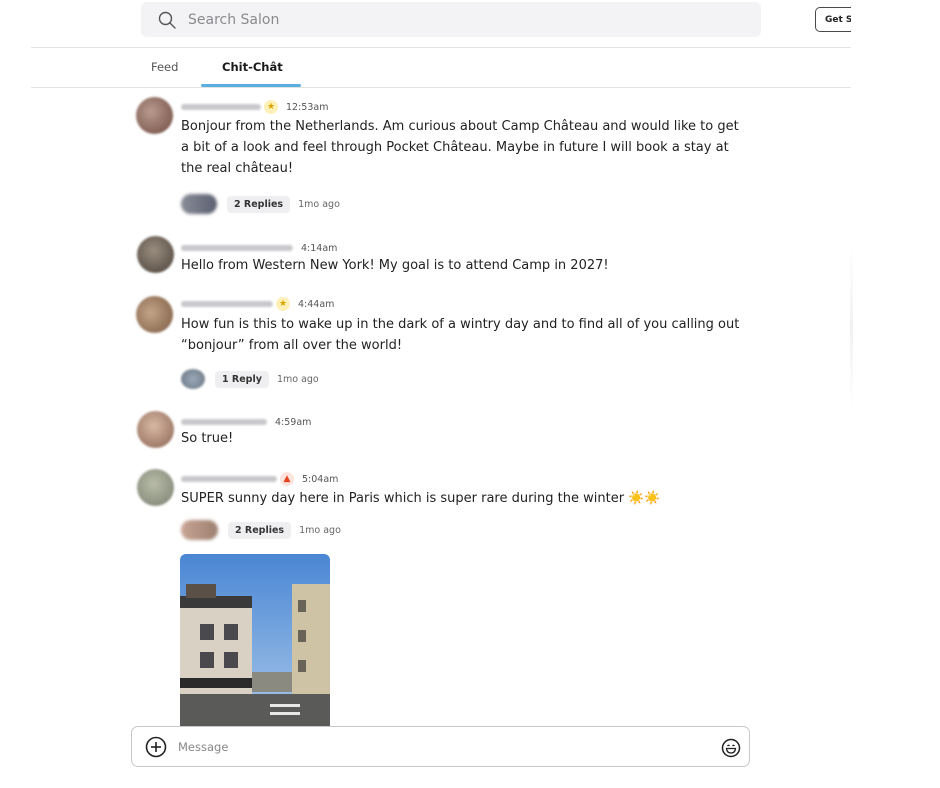 Image resolution: width=940 pixels, height=788 pixels. What do you see at coordinates (441, 47) in the screenshot?
I see `header-divider` at bounding box center [441, 47].